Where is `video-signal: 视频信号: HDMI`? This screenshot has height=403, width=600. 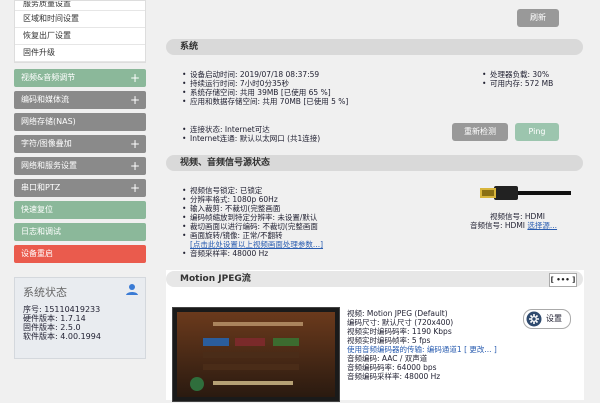
video-signal: 视频信号: HDMI is located at coordinates (518, 216).